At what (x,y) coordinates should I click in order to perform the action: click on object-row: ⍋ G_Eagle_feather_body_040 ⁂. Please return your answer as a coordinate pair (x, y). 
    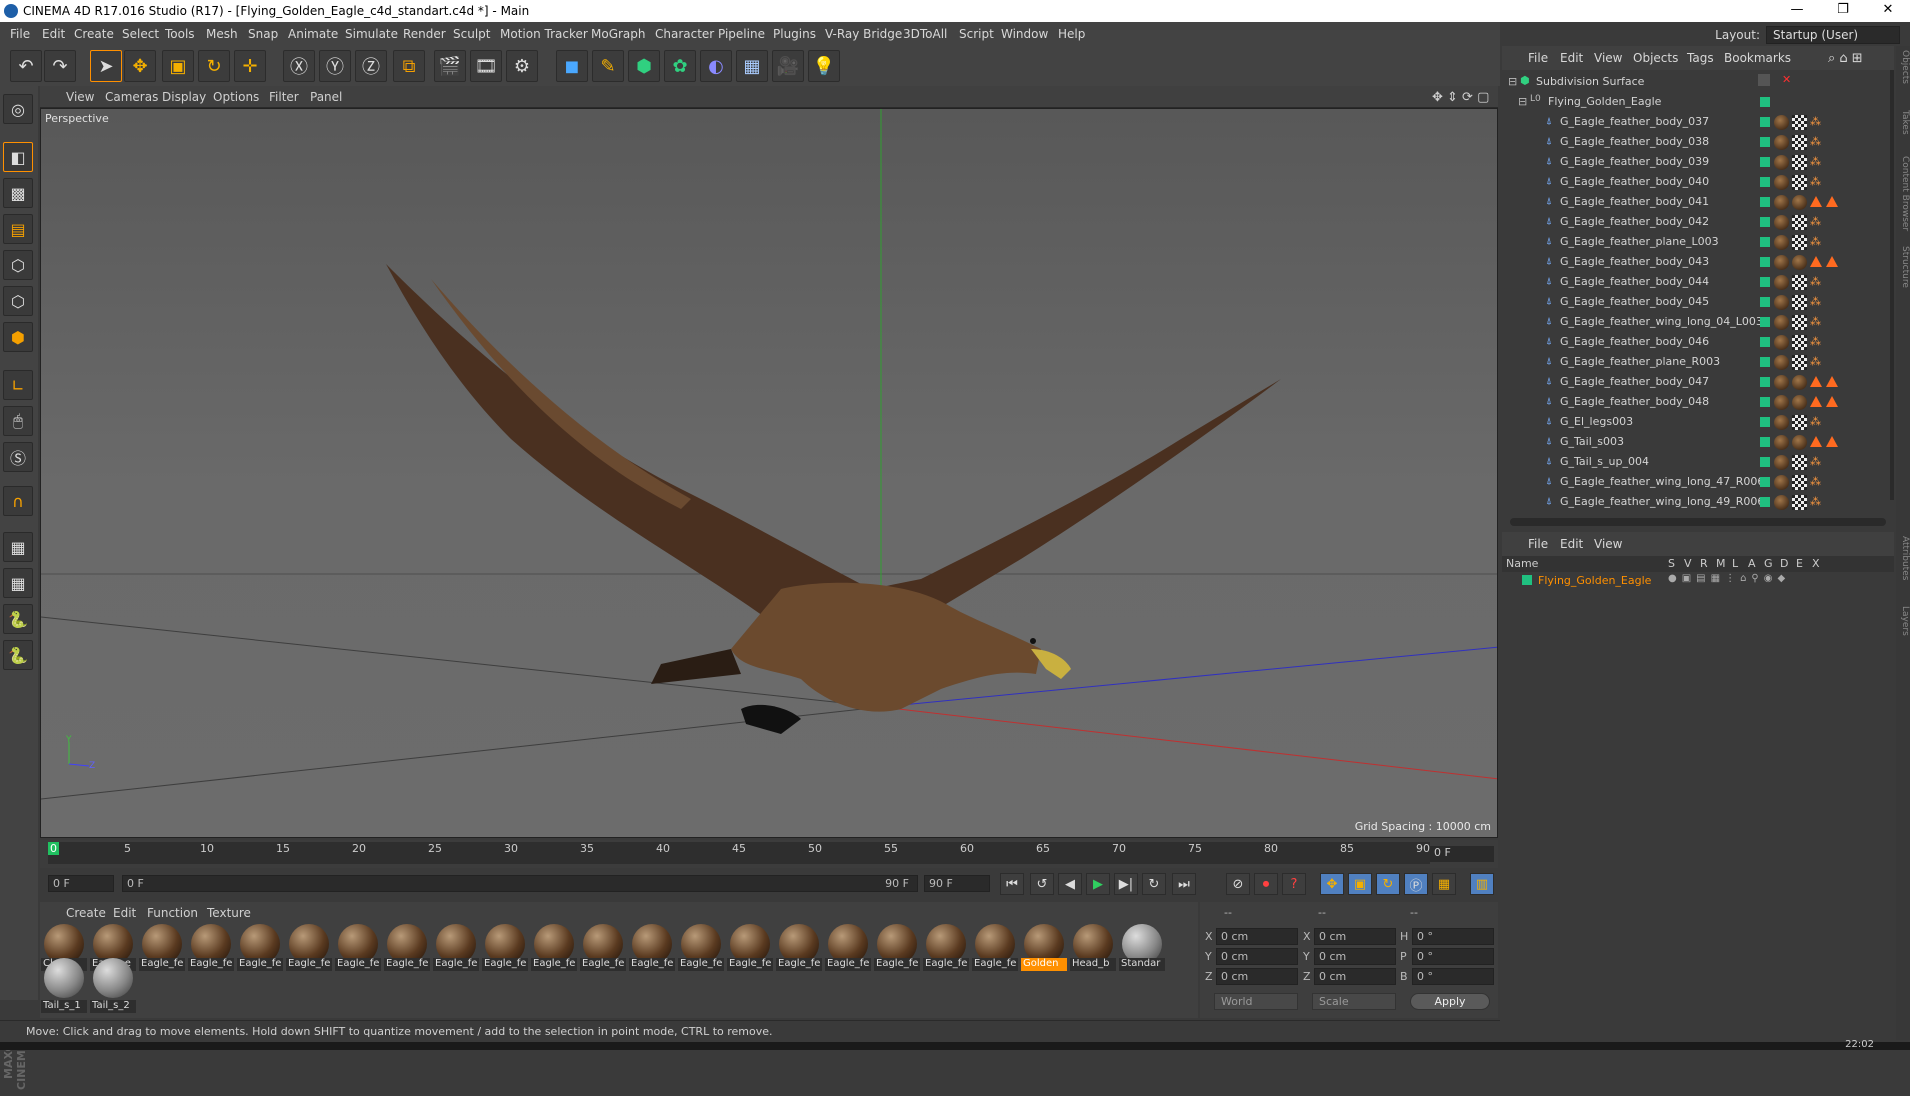
    Looking at the image, I should click on (1692, 182).